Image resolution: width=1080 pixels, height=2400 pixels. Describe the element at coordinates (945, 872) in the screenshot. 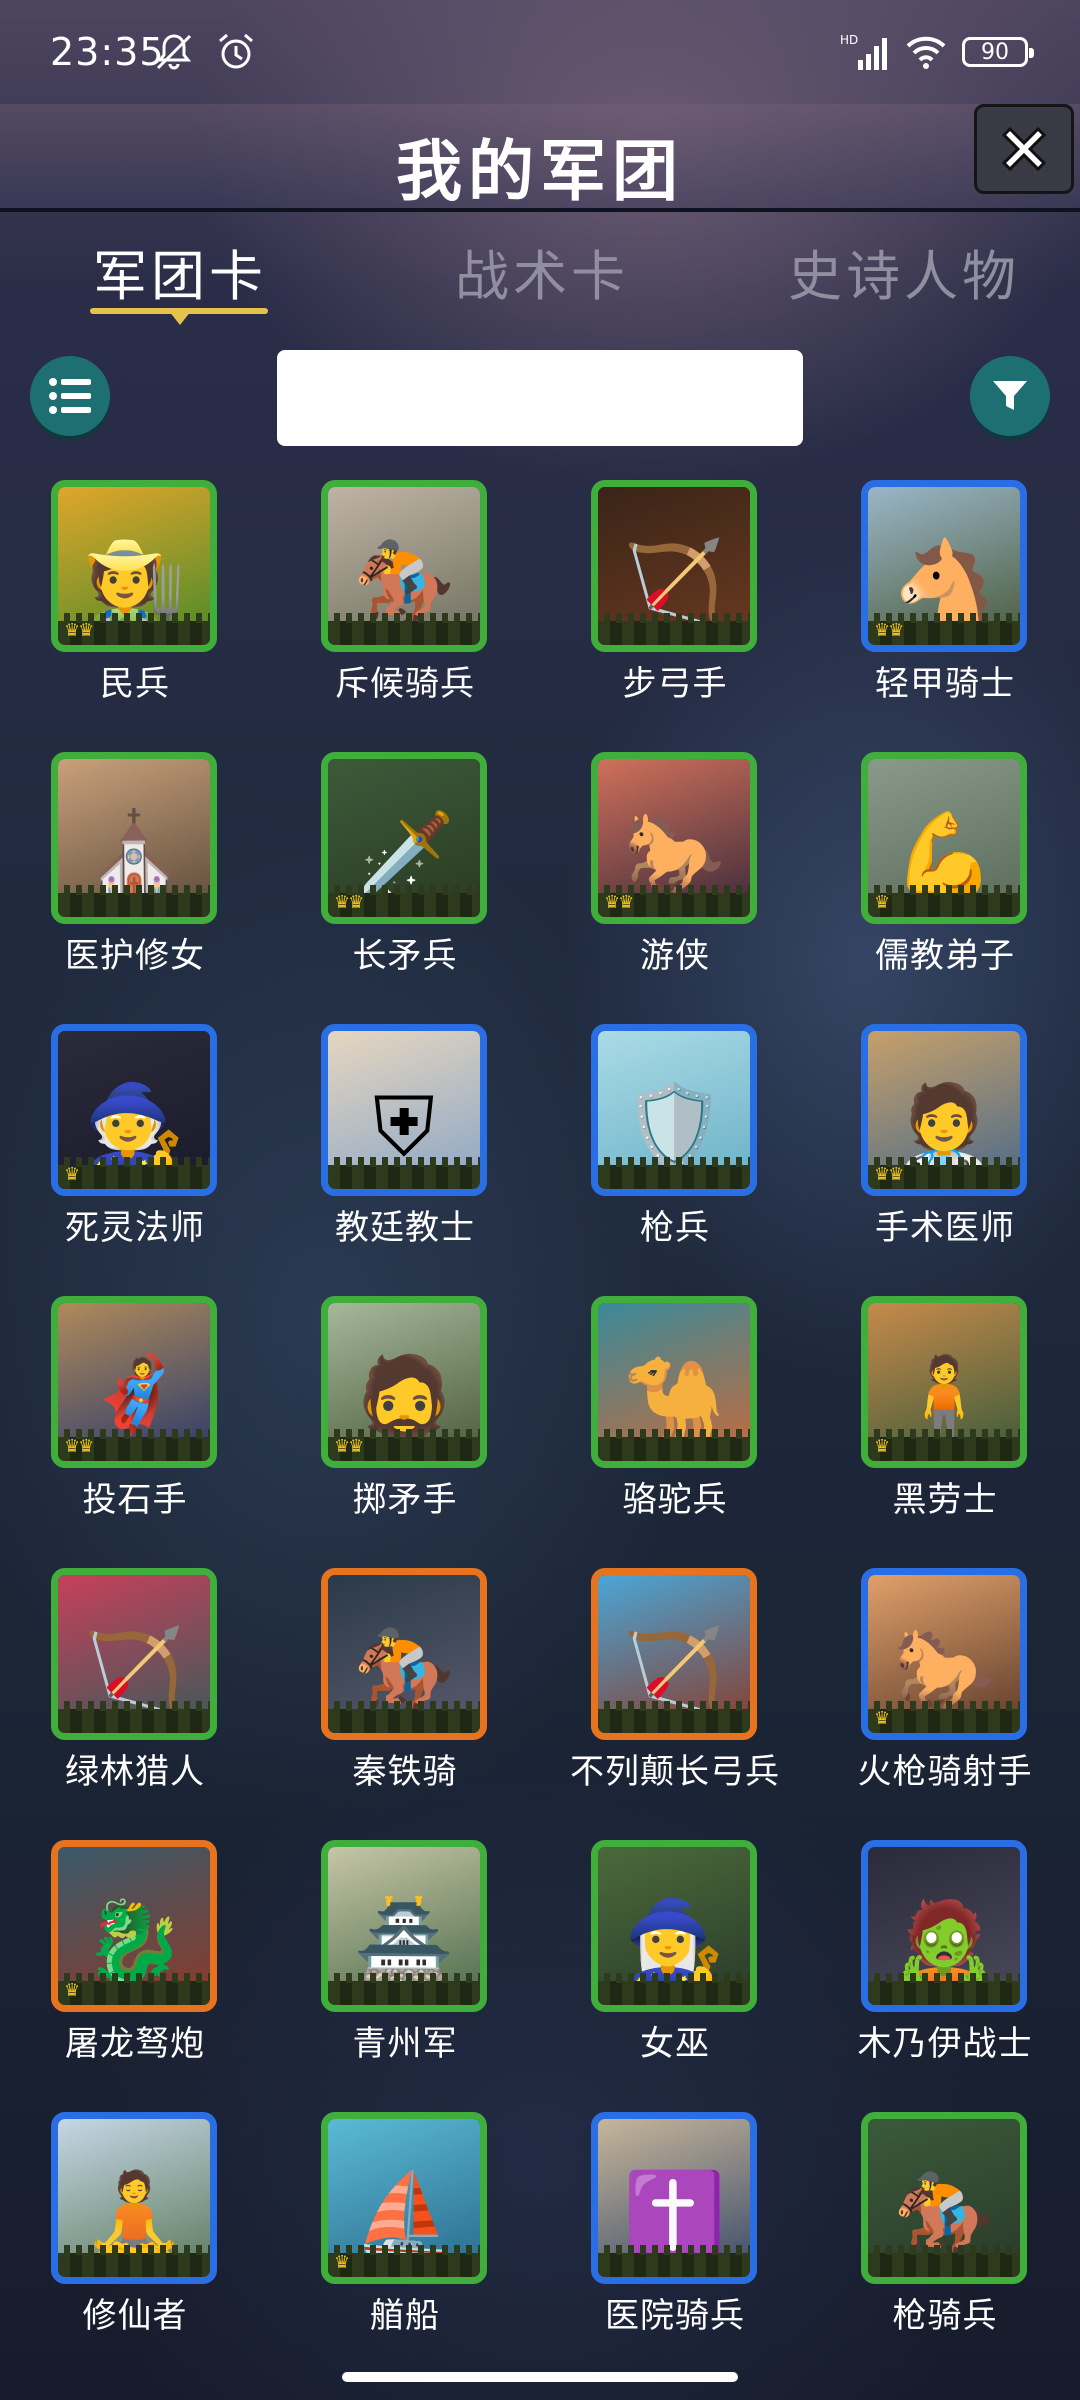

I see `unit-card: 💪 ♛ 儒教弟子` at that location.